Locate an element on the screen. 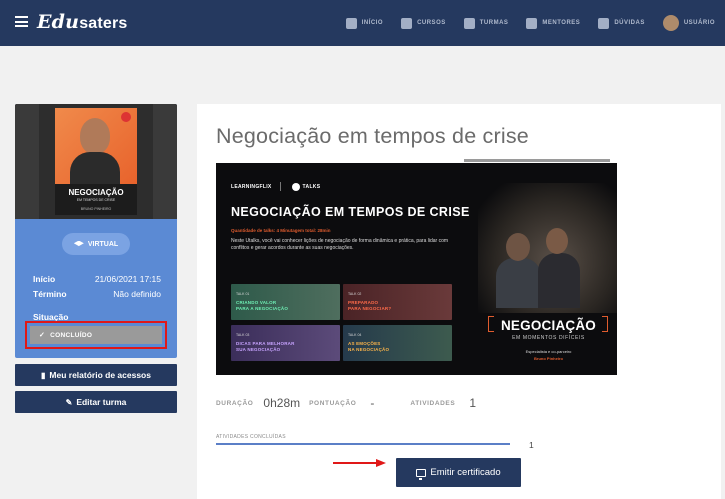 The image size is (725, 499). progress-bar is located at coordinates (363, 444).